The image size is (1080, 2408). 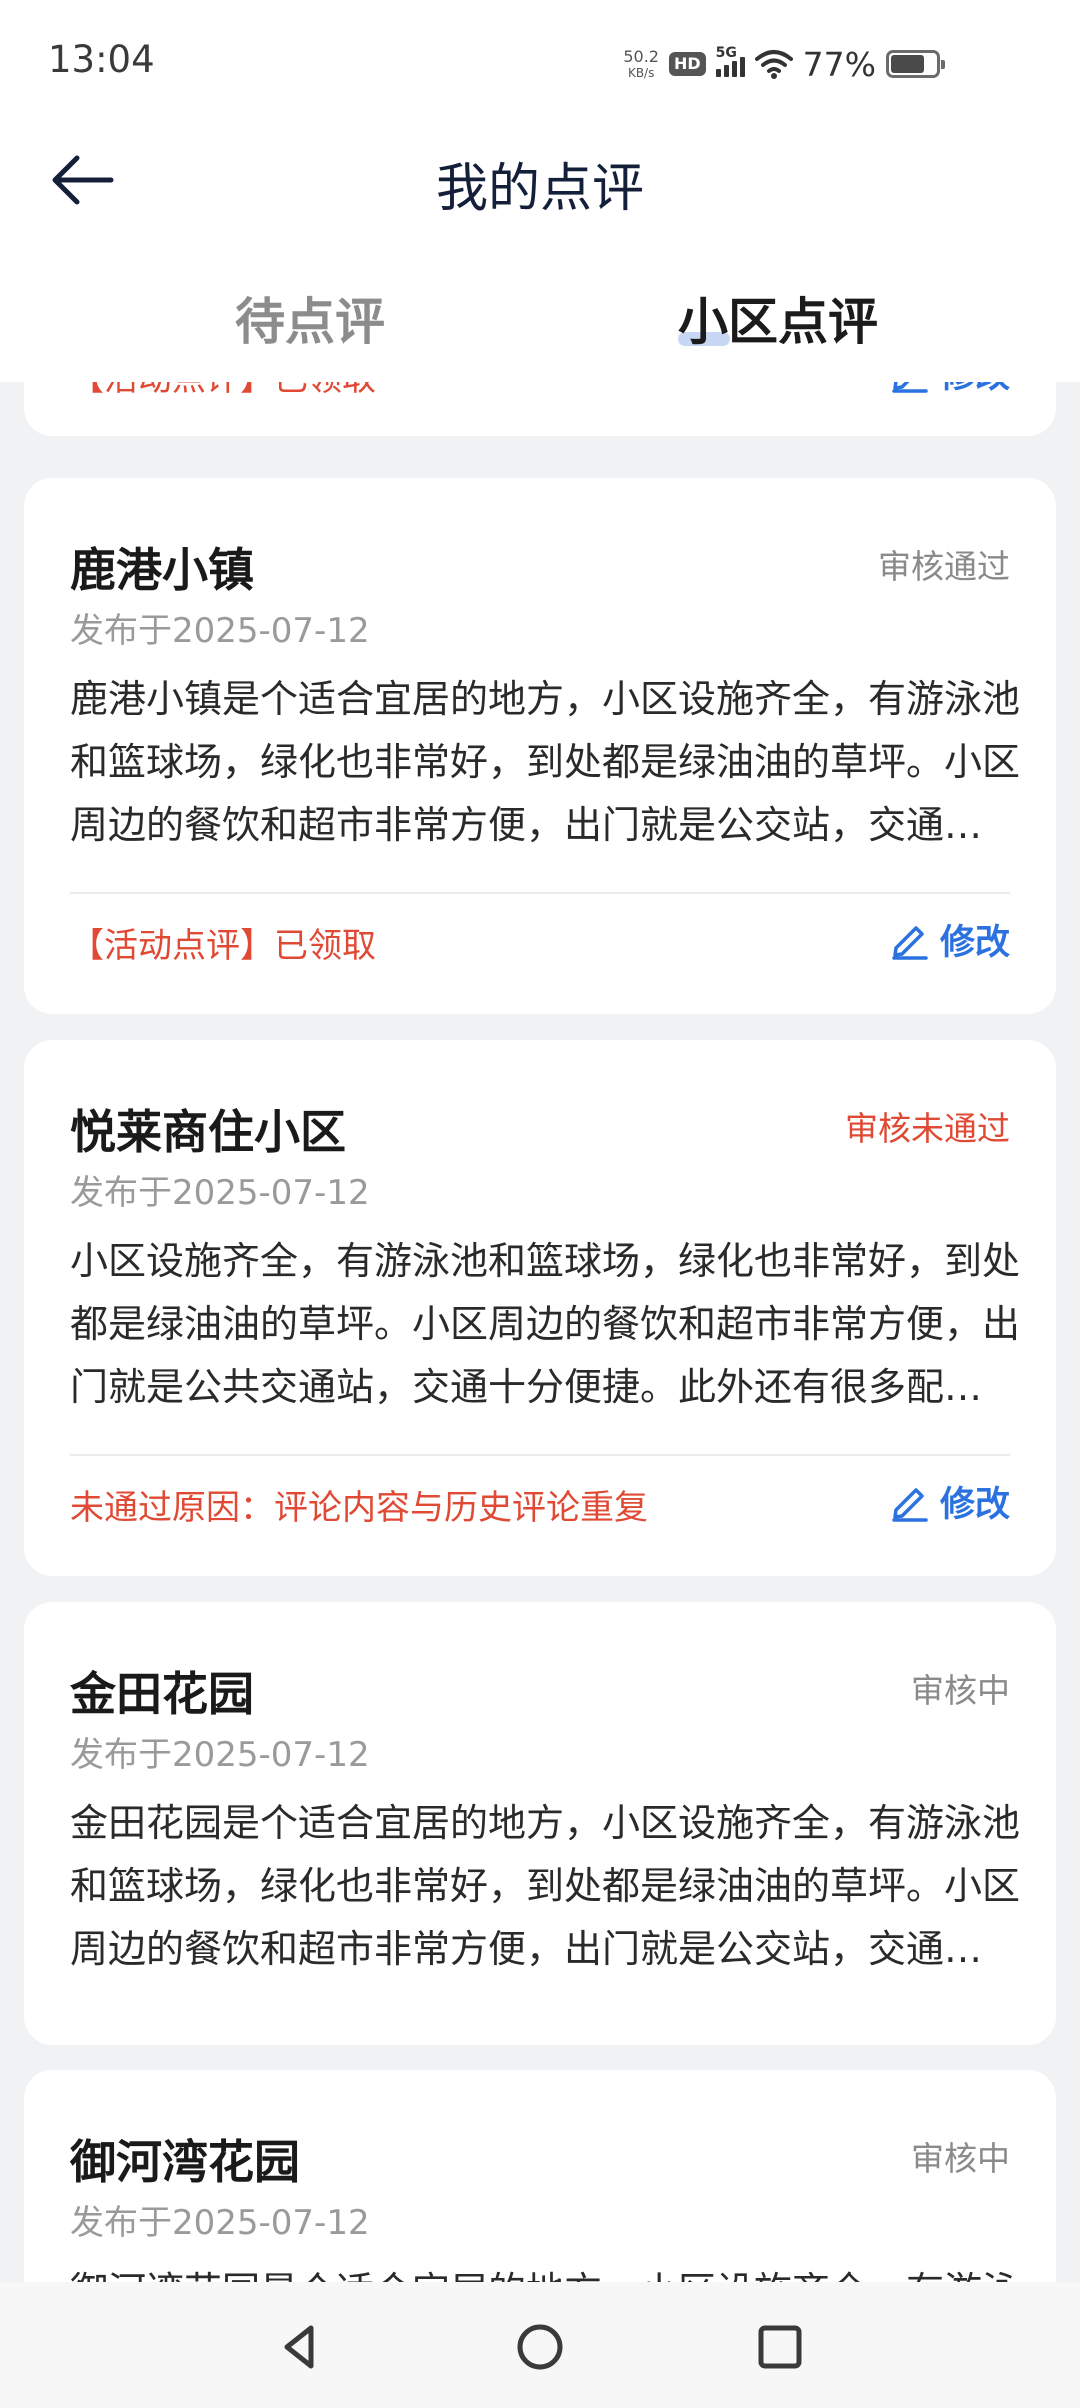 I want to click on community-name: 御河湾花园, so click(x=185, y=2162).